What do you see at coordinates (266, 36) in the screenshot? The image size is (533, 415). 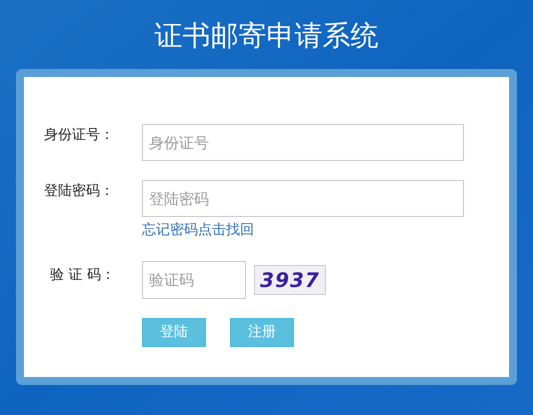 I see `page-title: 证书邮寄申请系统` at bounding box center [266, 36].